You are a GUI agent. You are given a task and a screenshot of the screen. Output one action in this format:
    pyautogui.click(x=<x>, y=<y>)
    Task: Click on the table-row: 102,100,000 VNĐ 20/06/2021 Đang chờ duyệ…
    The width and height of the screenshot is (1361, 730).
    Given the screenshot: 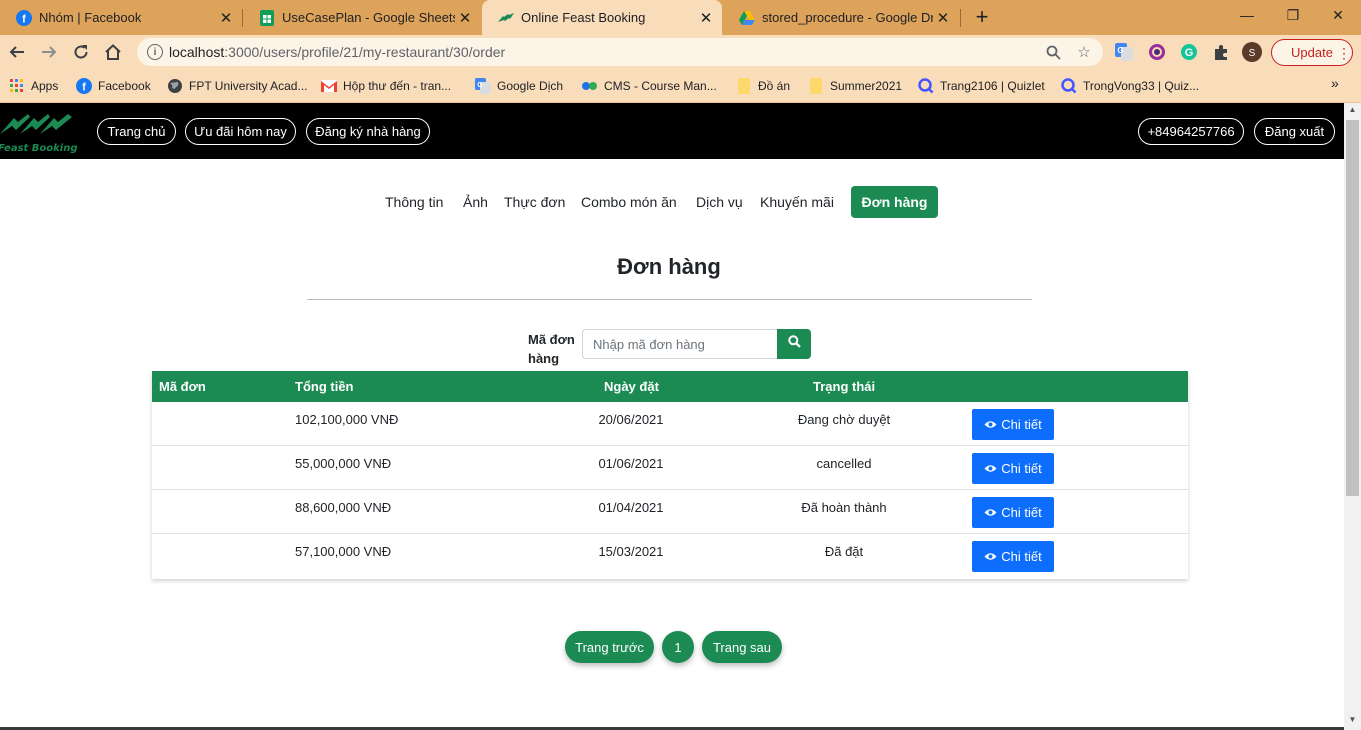 What is the action you would take?
    pyautogui.click(x=670, y=424)
    